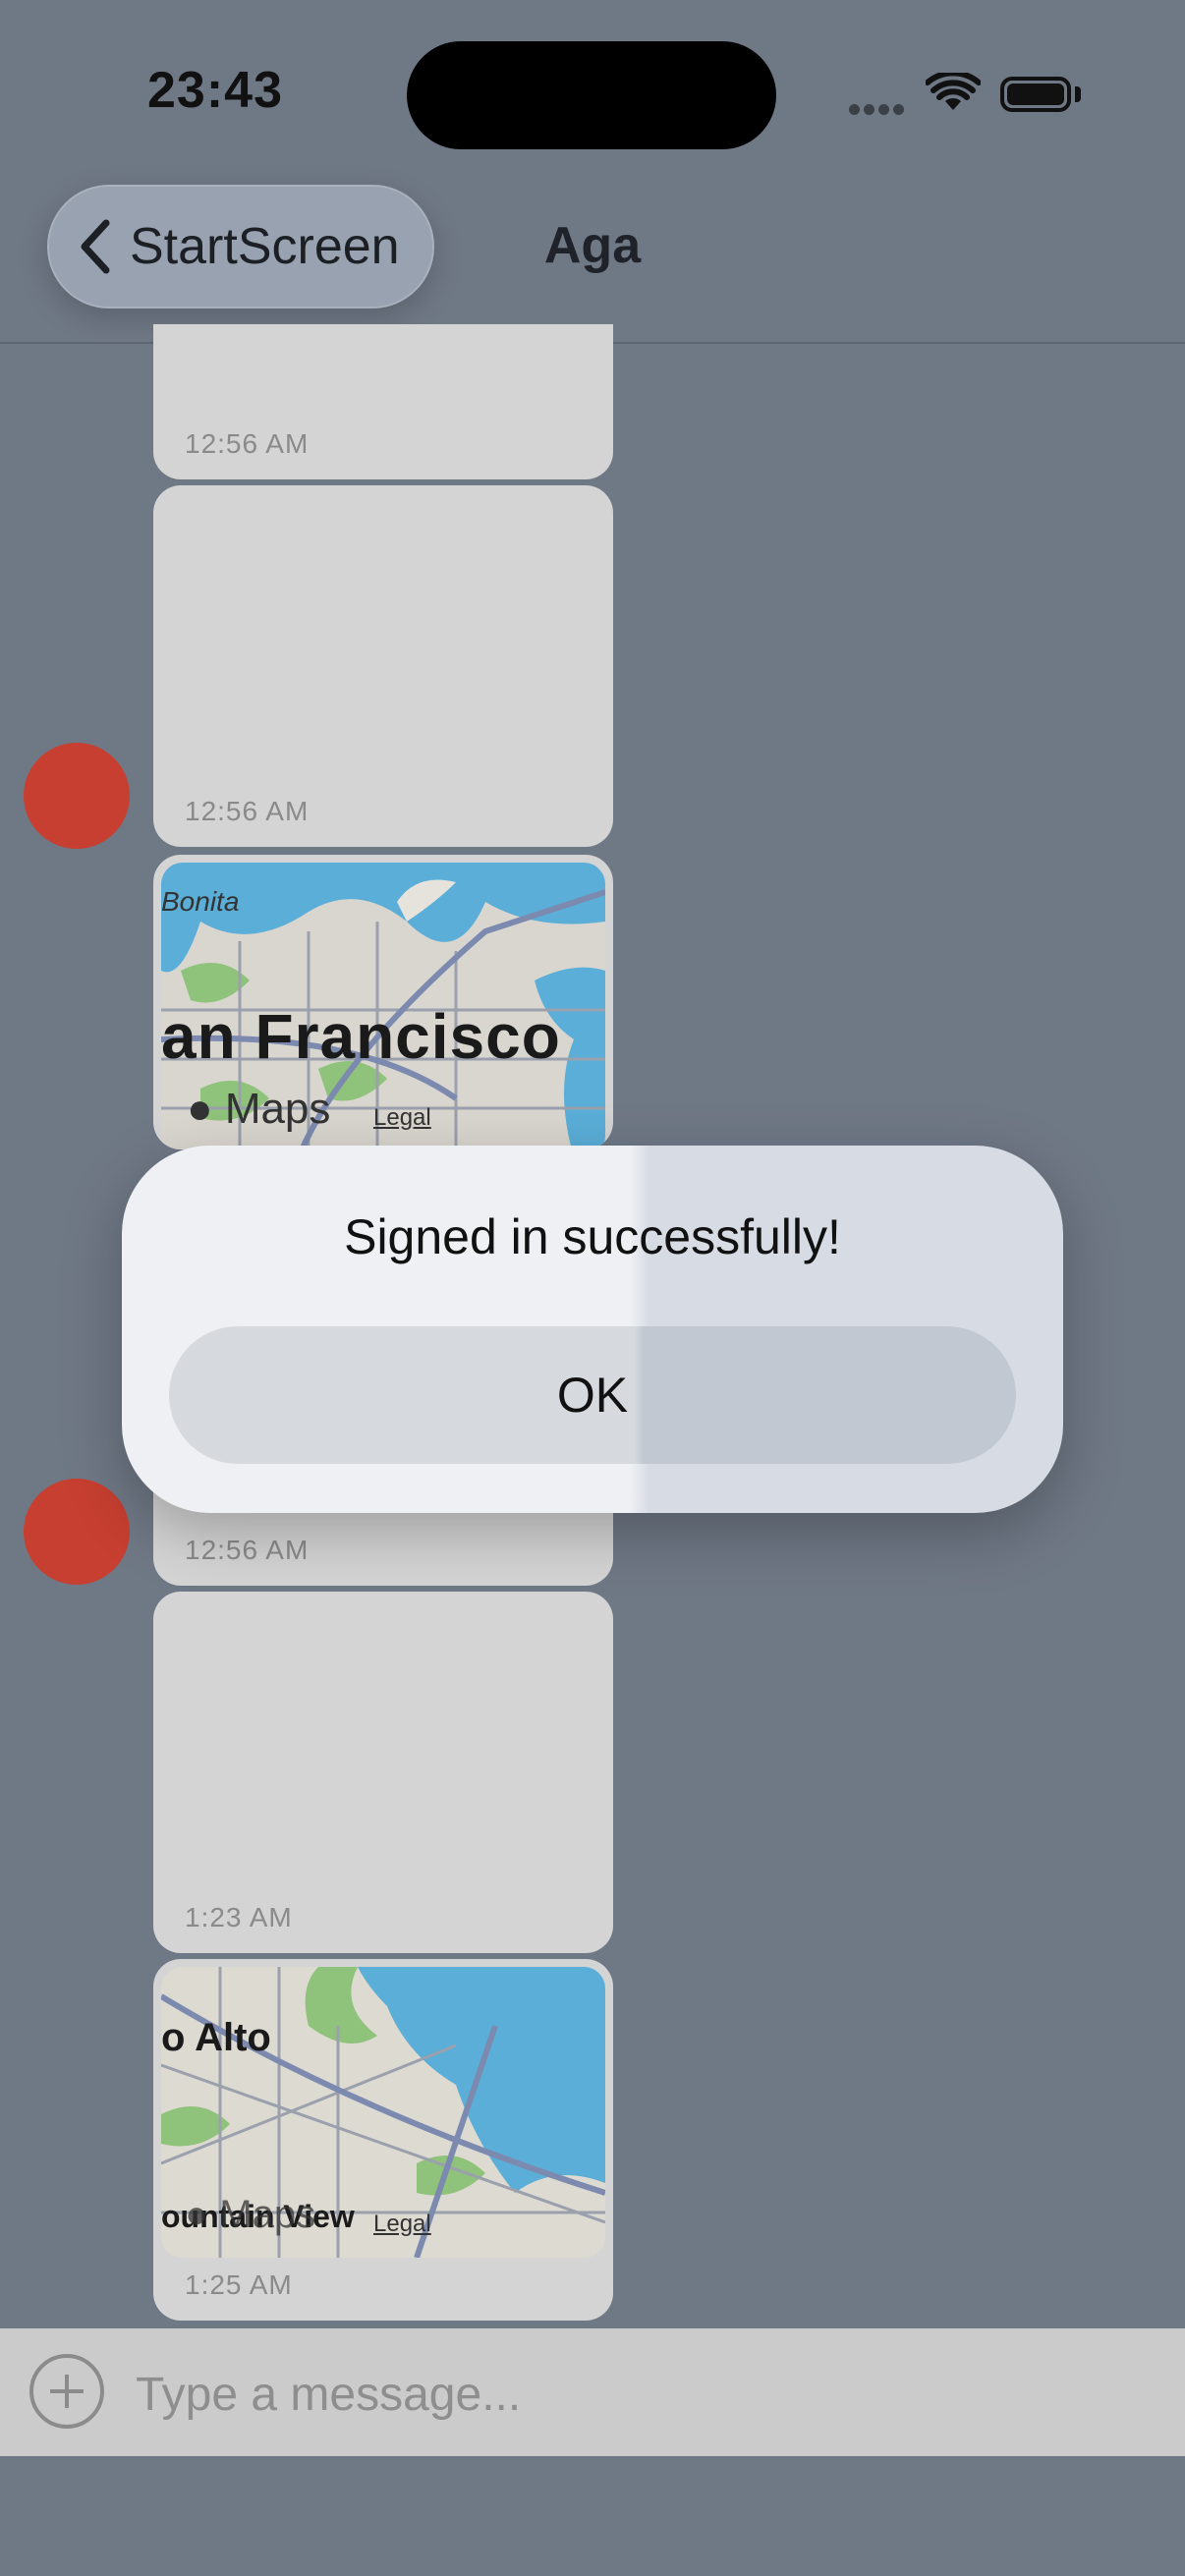  What do you see at coordinates (592, 95) in the screenshot?
I see `dynamic-island` at bounding box center [592, 95].